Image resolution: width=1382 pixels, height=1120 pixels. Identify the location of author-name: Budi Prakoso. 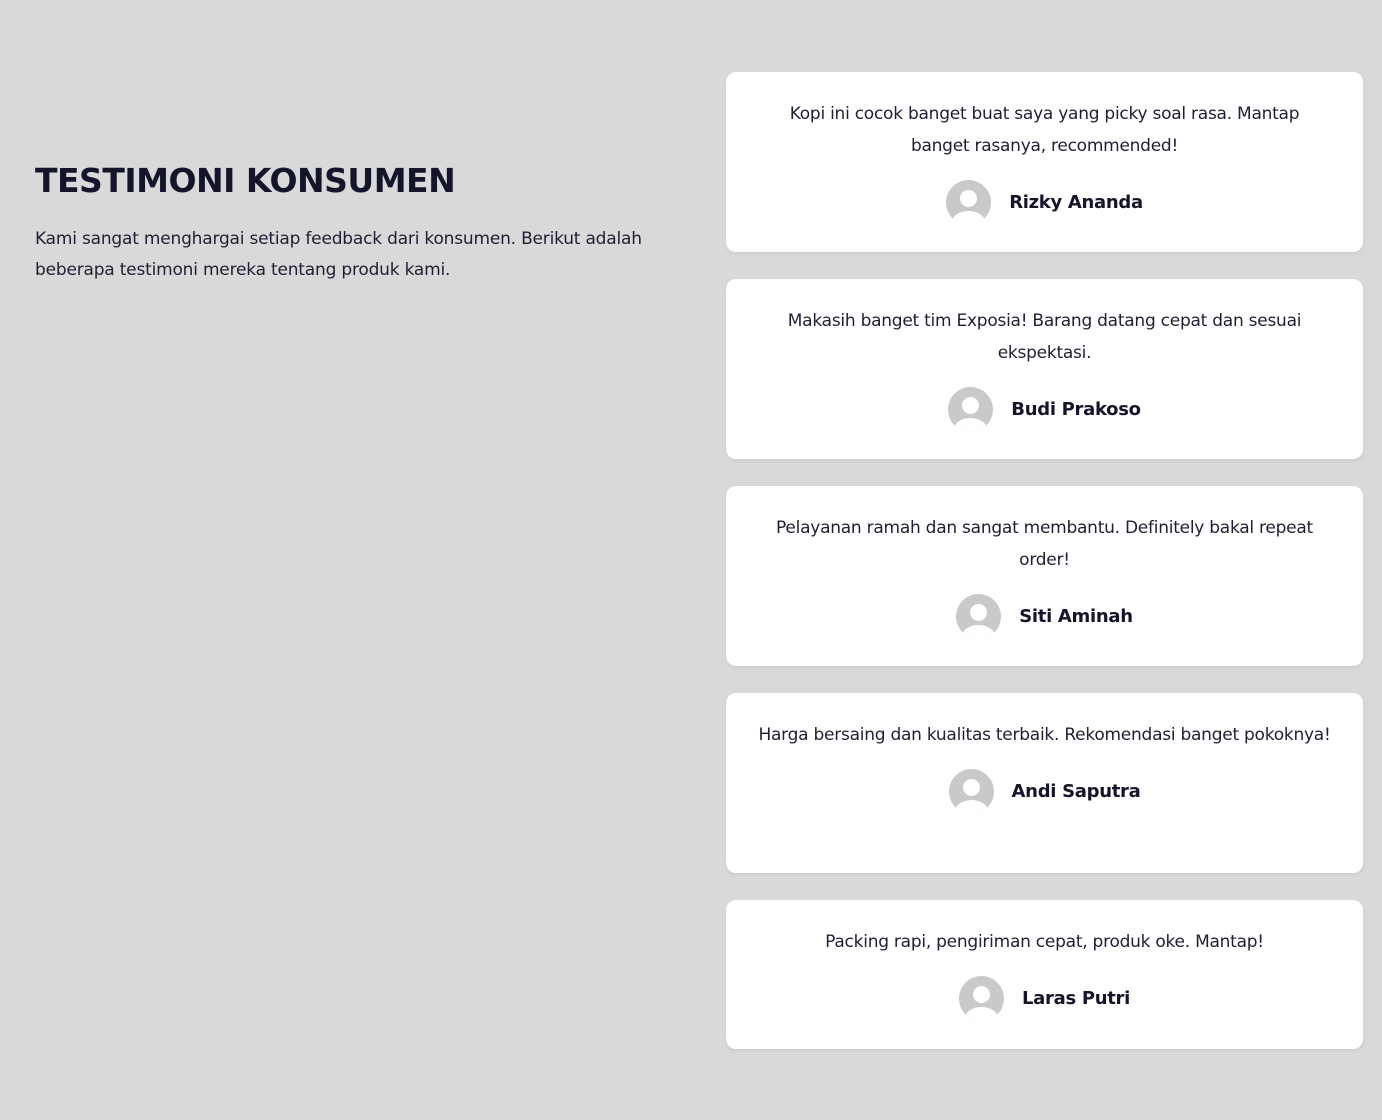
(1076, 409).